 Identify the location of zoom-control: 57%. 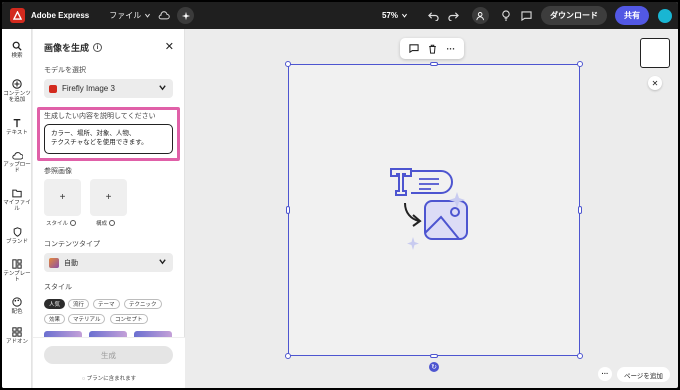
(395, 15).